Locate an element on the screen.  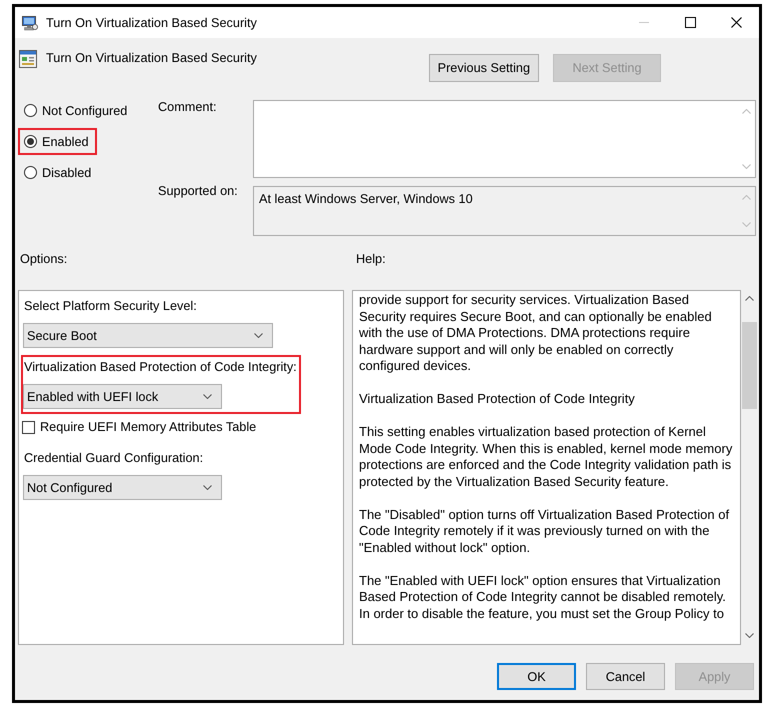
option-label: Virtualization Based Protection of Code Integrity: is located at coordinates (160, 367).